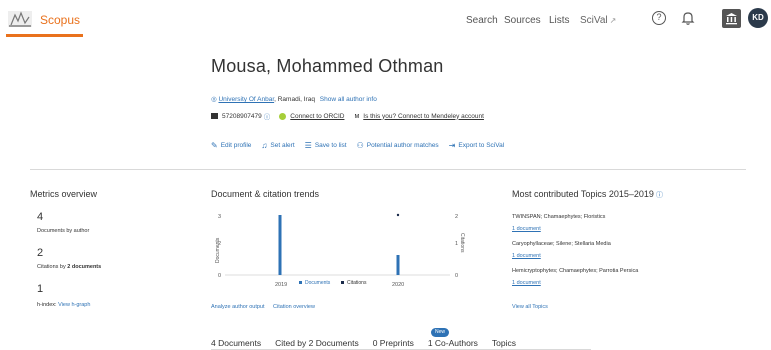  What do you see at coordinates (282, 145) in the screenshot?
I see `set-alert-label: Set alert` at bounding box center [282, 145].